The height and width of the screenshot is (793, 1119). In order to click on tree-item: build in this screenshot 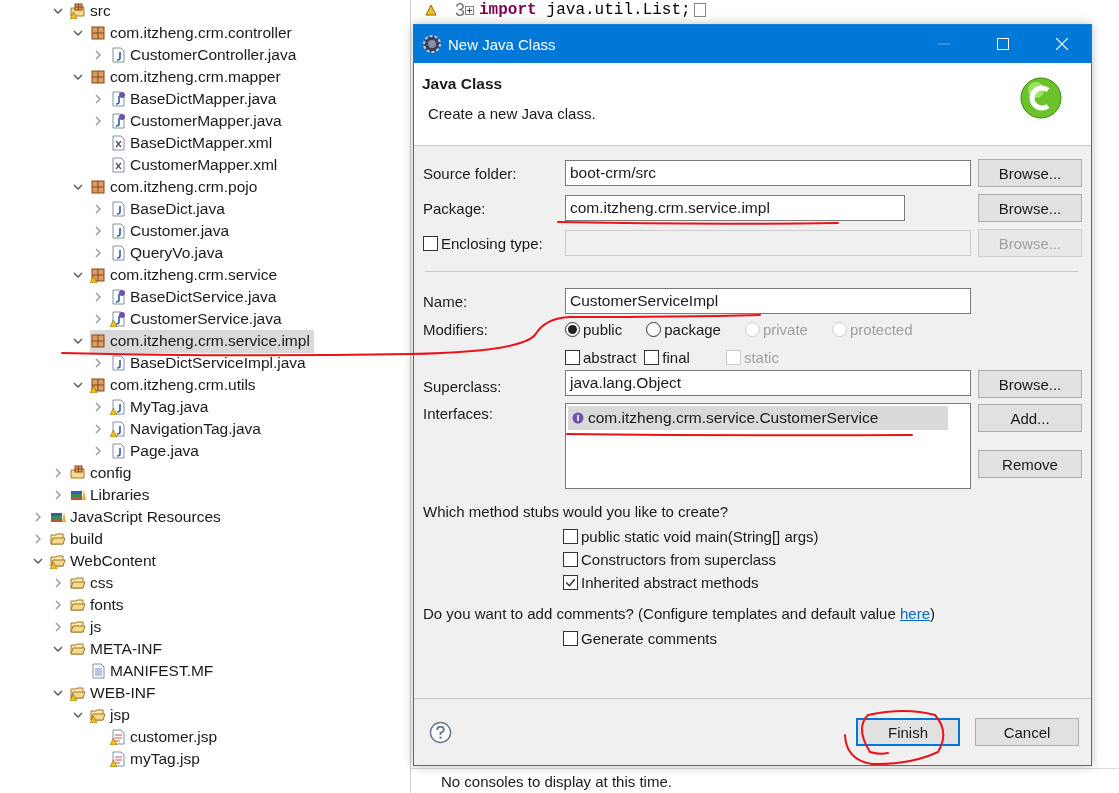, I will do `click(86, 539)`.